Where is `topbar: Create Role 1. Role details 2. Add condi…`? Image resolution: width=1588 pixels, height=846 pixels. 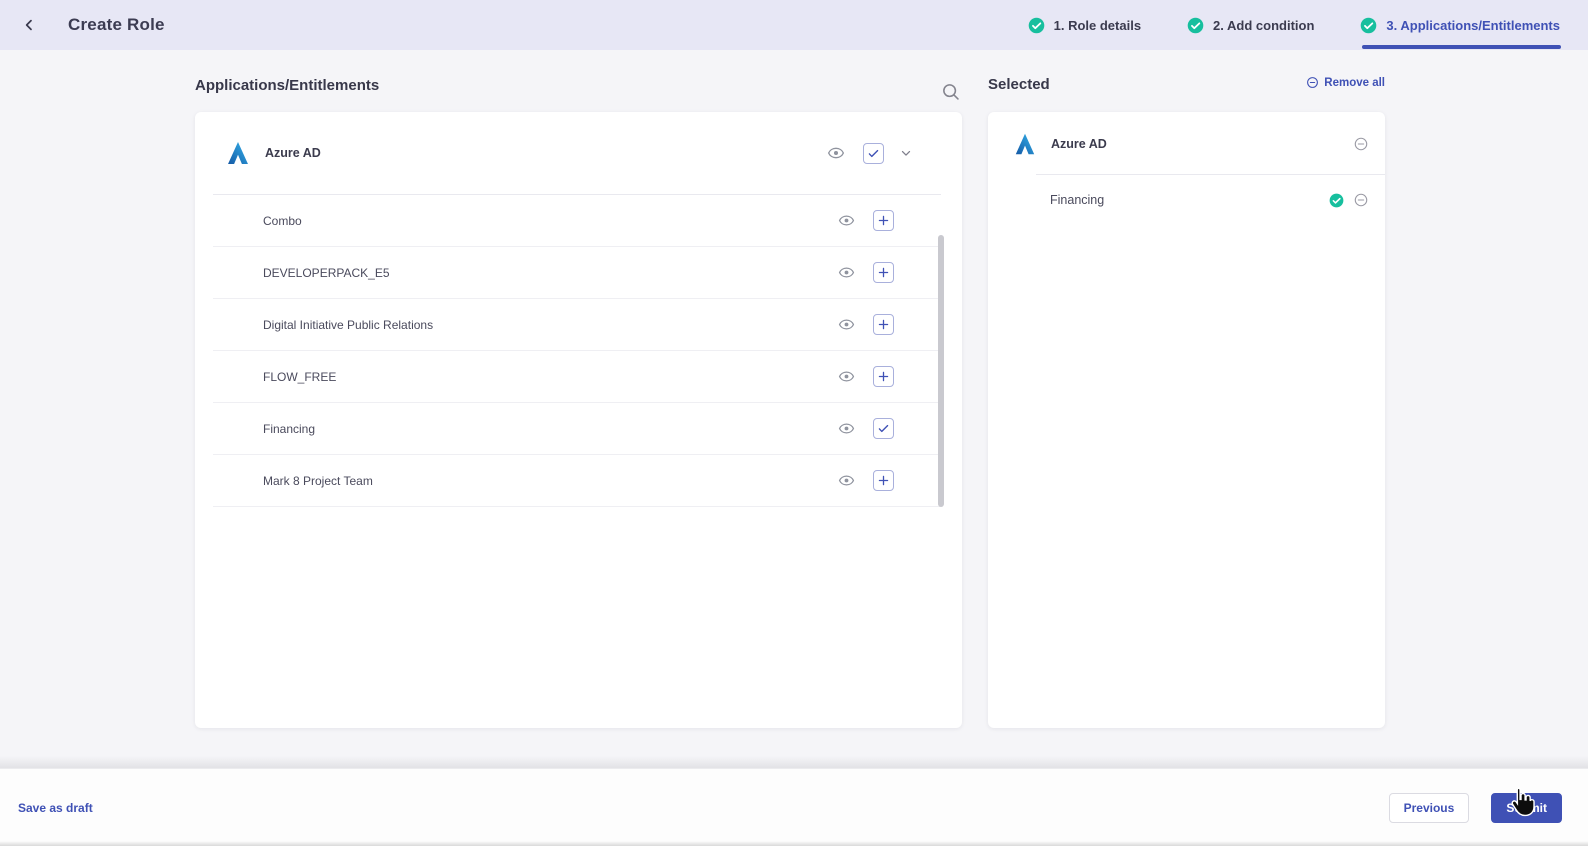
topbar: Create Role 1. Role details 2. Add condi… is located at coordinates (794, 25).